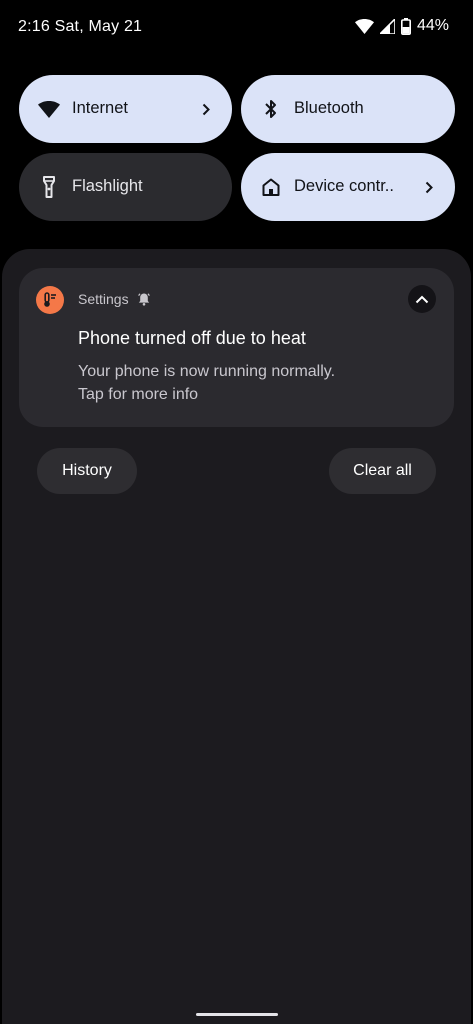 The height and width of the screenshot is (1024, 473). I want to click on cell-signal-icon, so click(387, 26).